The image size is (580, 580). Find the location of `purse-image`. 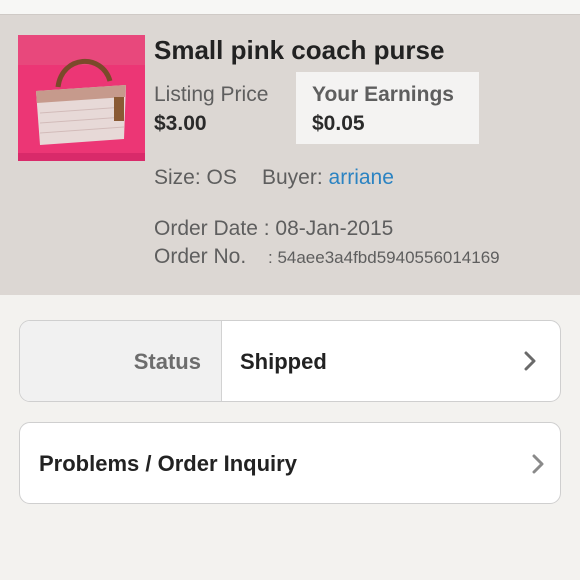

purse-image is located at coordinates (81, 98).